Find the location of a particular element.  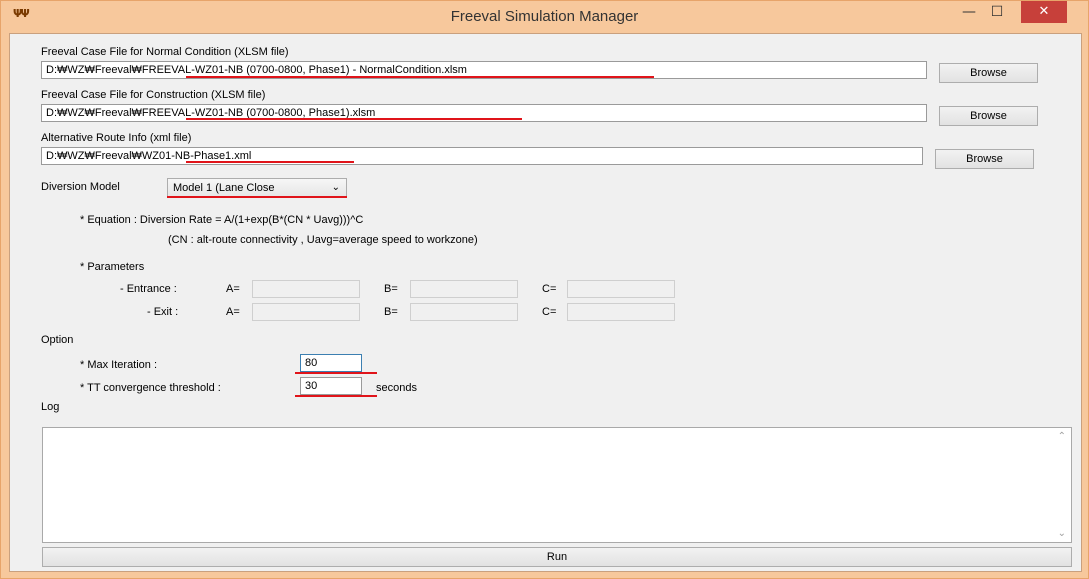

entrance-c-field is located at coordinates (621, 289).